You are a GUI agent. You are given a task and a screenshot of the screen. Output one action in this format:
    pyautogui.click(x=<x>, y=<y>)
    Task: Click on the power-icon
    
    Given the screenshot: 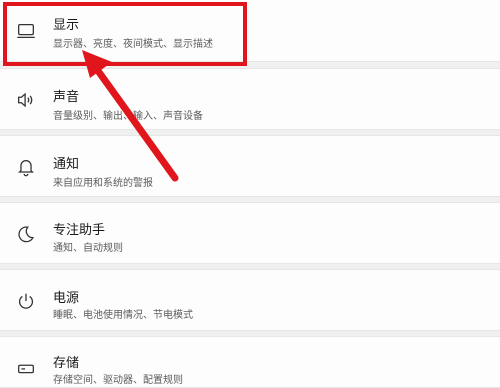 What is the action you would take?
    pyautogui.click(x=26, y=301)
    